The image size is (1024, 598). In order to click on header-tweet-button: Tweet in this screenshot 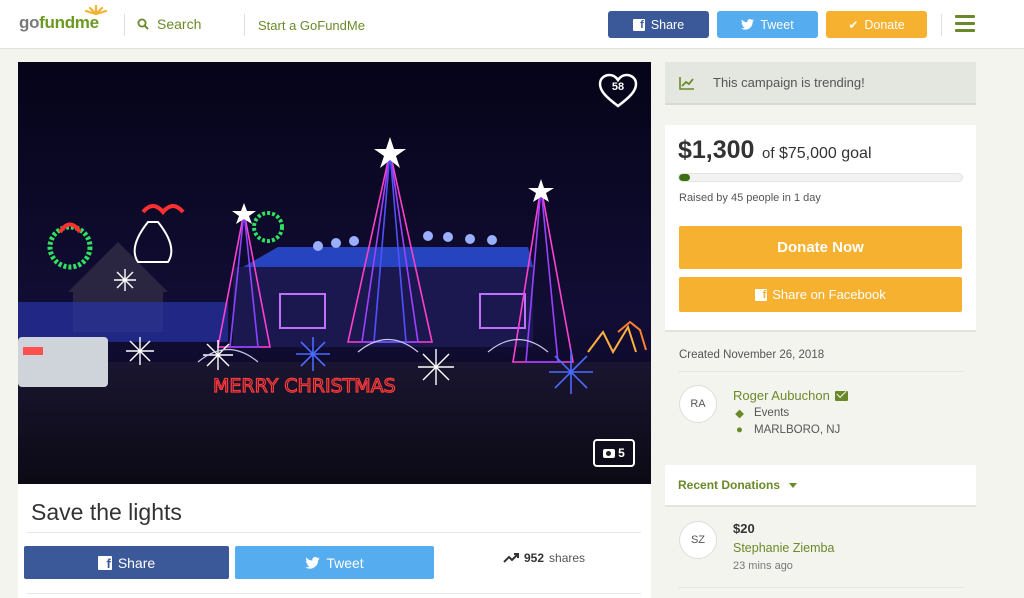, I will do `click(767, 24)`.